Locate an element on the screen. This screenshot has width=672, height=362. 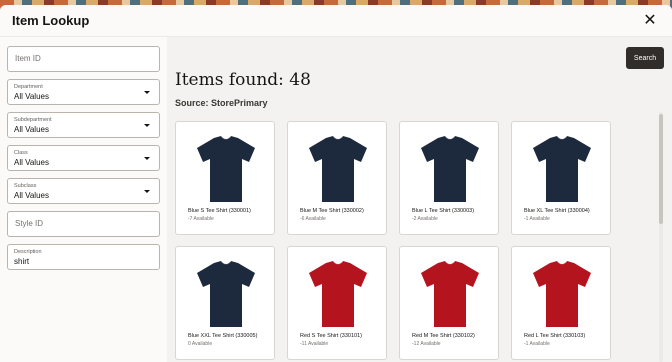
item-availability: -2 Available is located at coordinates (425, 219).